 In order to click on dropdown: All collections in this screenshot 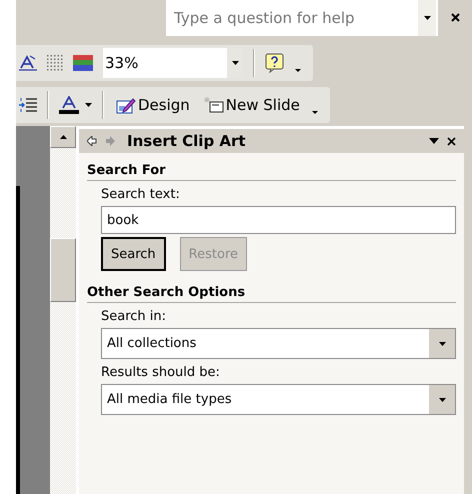, I will do `click(278, 343)`.